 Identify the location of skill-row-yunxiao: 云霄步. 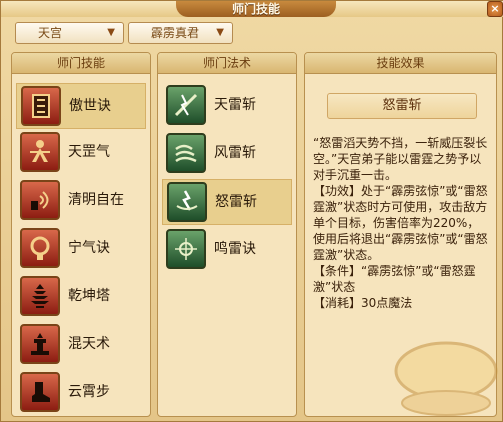
(81, 393).